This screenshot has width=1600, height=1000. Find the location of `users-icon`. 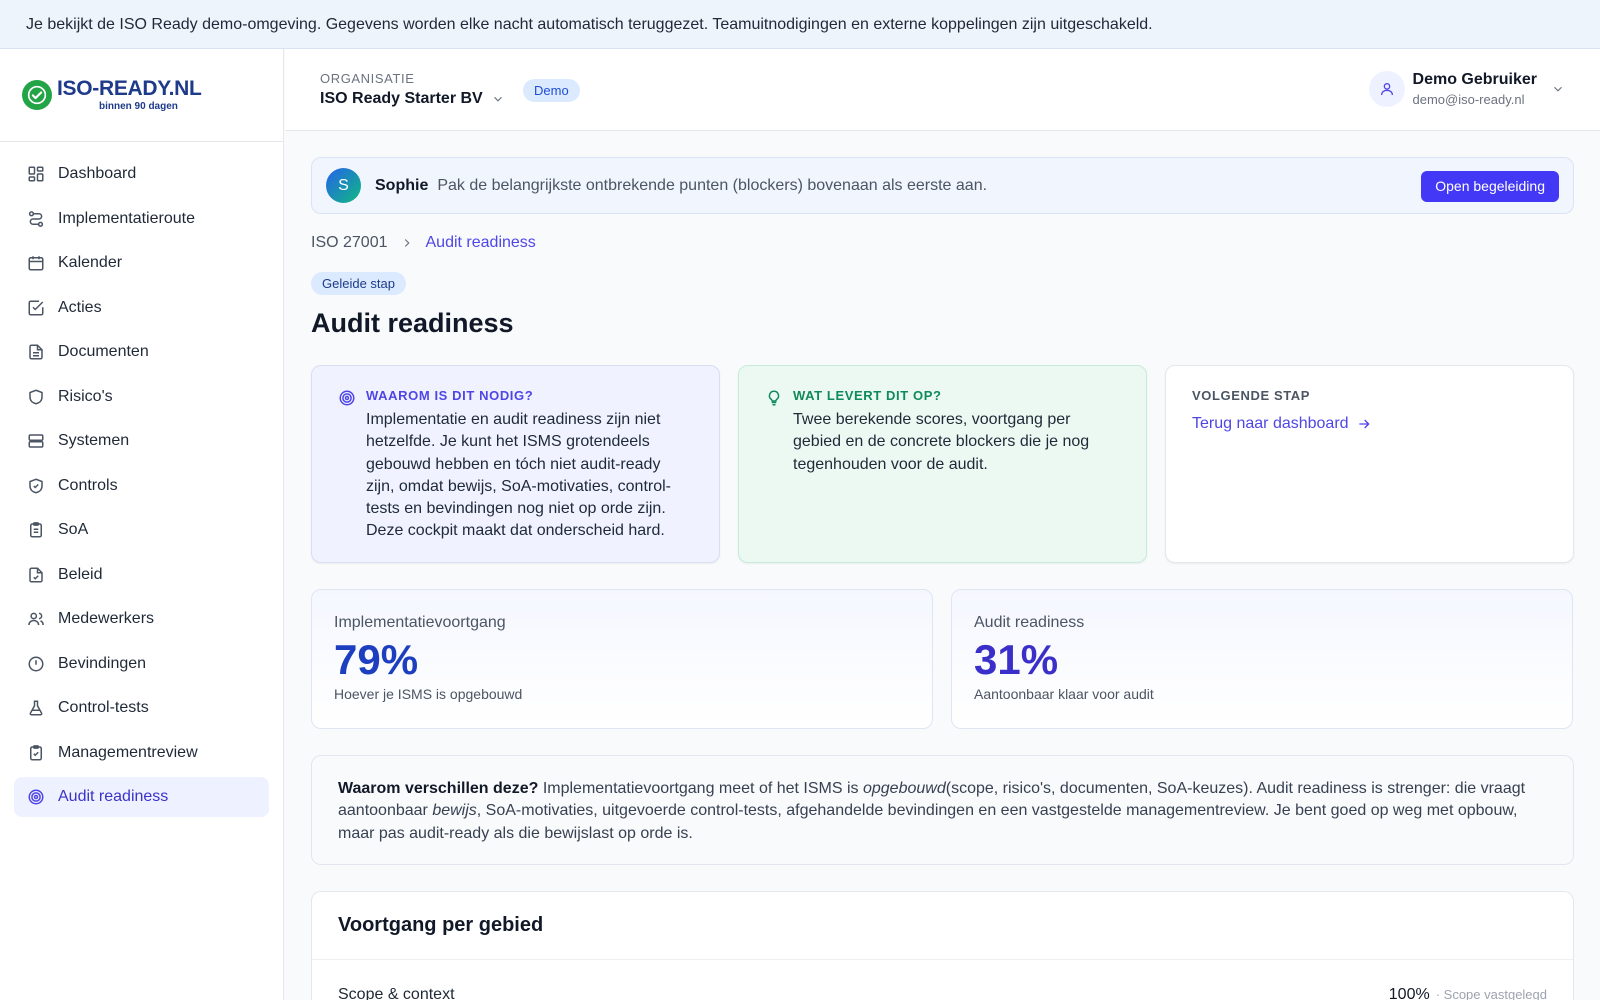

users-icon is located at coordinates (36, 619).